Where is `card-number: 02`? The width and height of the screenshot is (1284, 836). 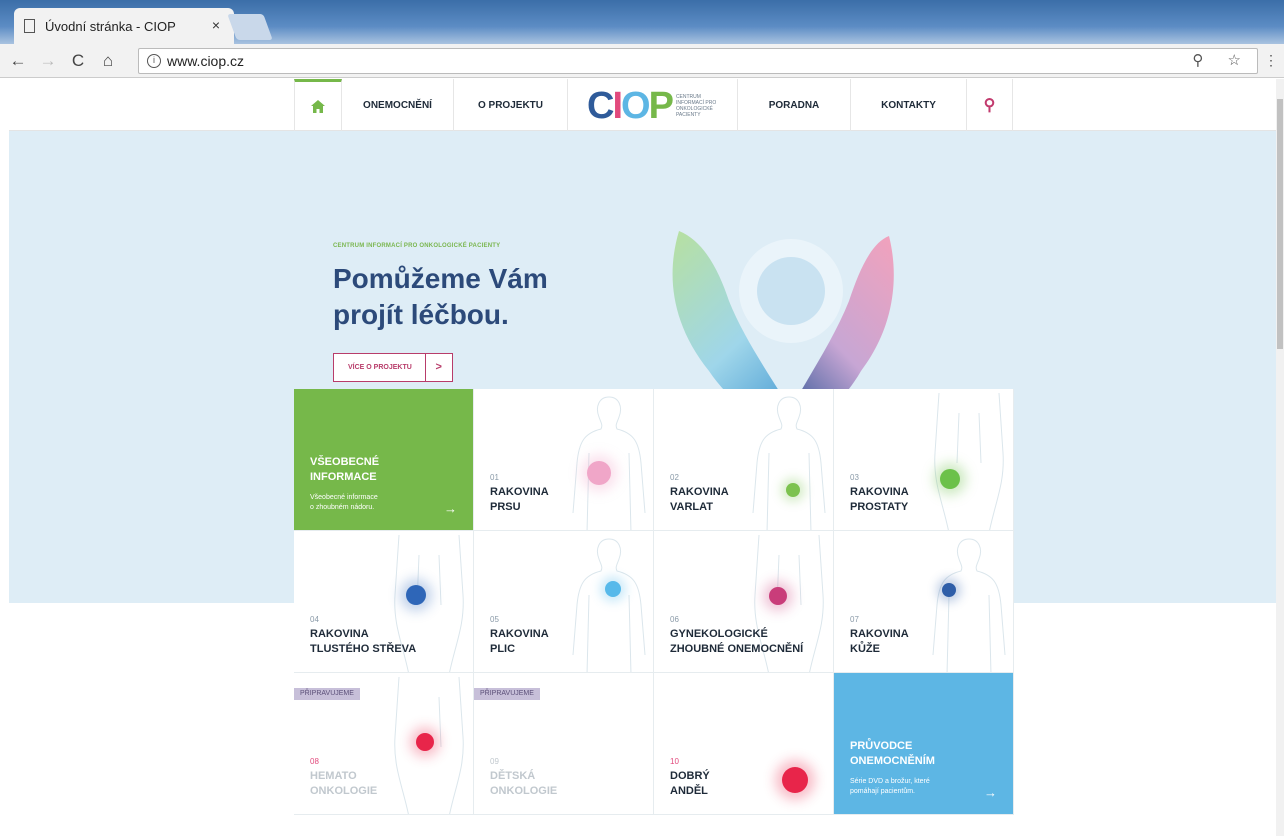
card-number: 02 is located at coordinates (674, 477).